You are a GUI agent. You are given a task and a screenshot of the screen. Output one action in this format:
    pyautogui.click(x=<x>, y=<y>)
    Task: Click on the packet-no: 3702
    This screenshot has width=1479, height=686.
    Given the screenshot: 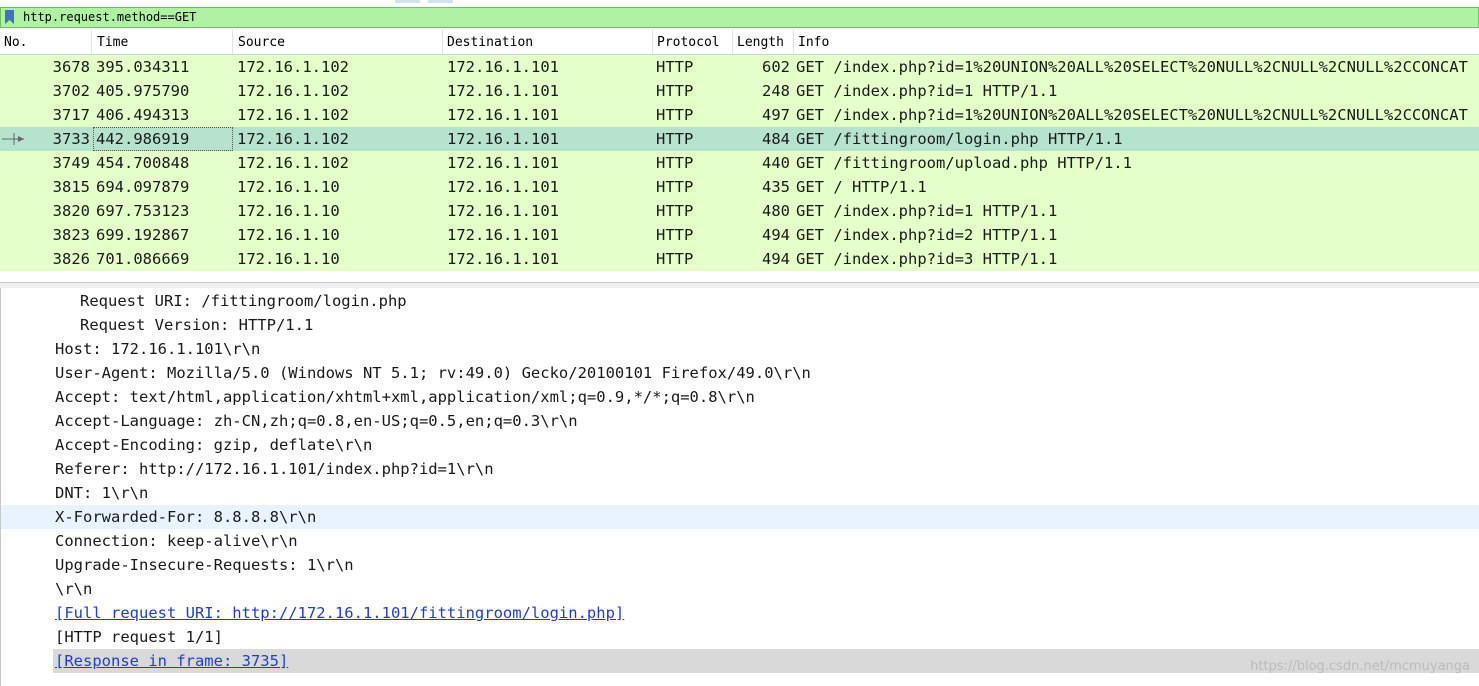 What is the action you would take?
    pyautogui.click(x=71, y=91)
    